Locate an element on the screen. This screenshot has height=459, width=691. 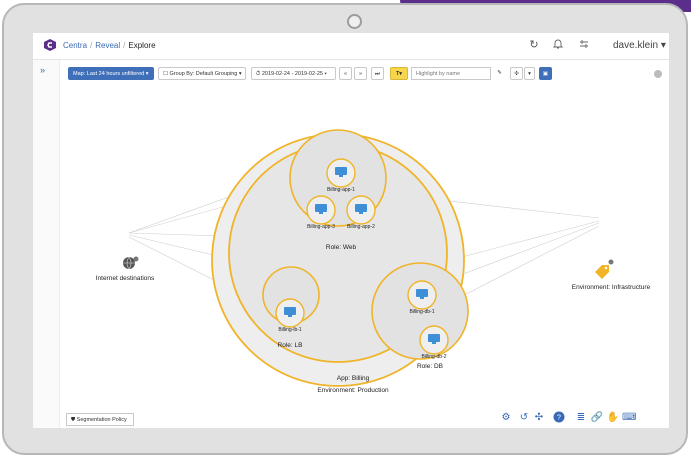
environment-production-label: Environment: Production is located at coordinates (353, 390).